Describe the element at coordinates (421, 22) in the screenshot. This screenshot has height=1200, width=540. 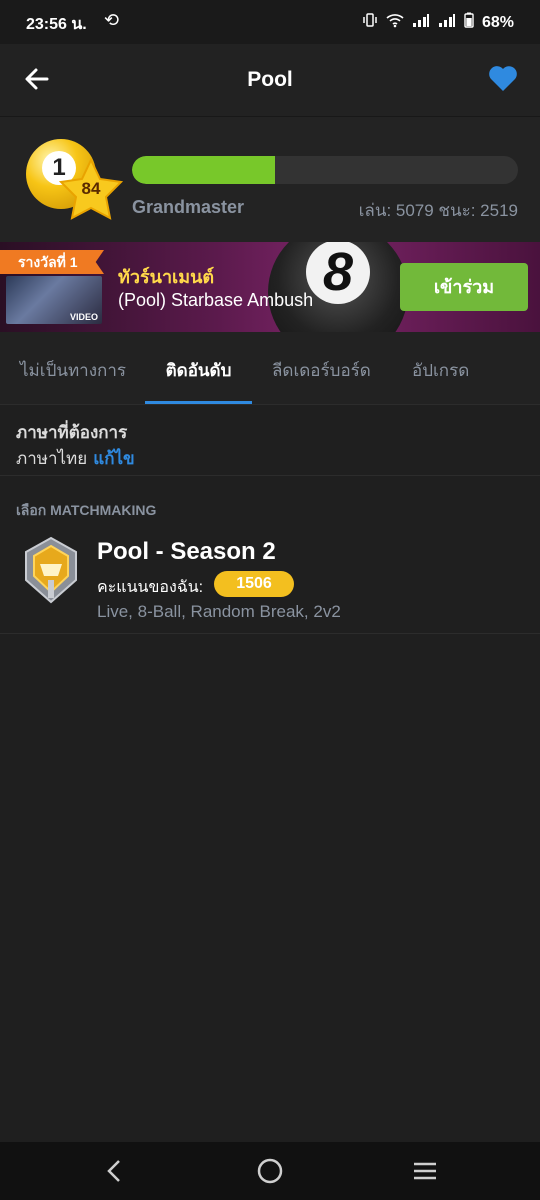
I see `signal-icon` at that location.